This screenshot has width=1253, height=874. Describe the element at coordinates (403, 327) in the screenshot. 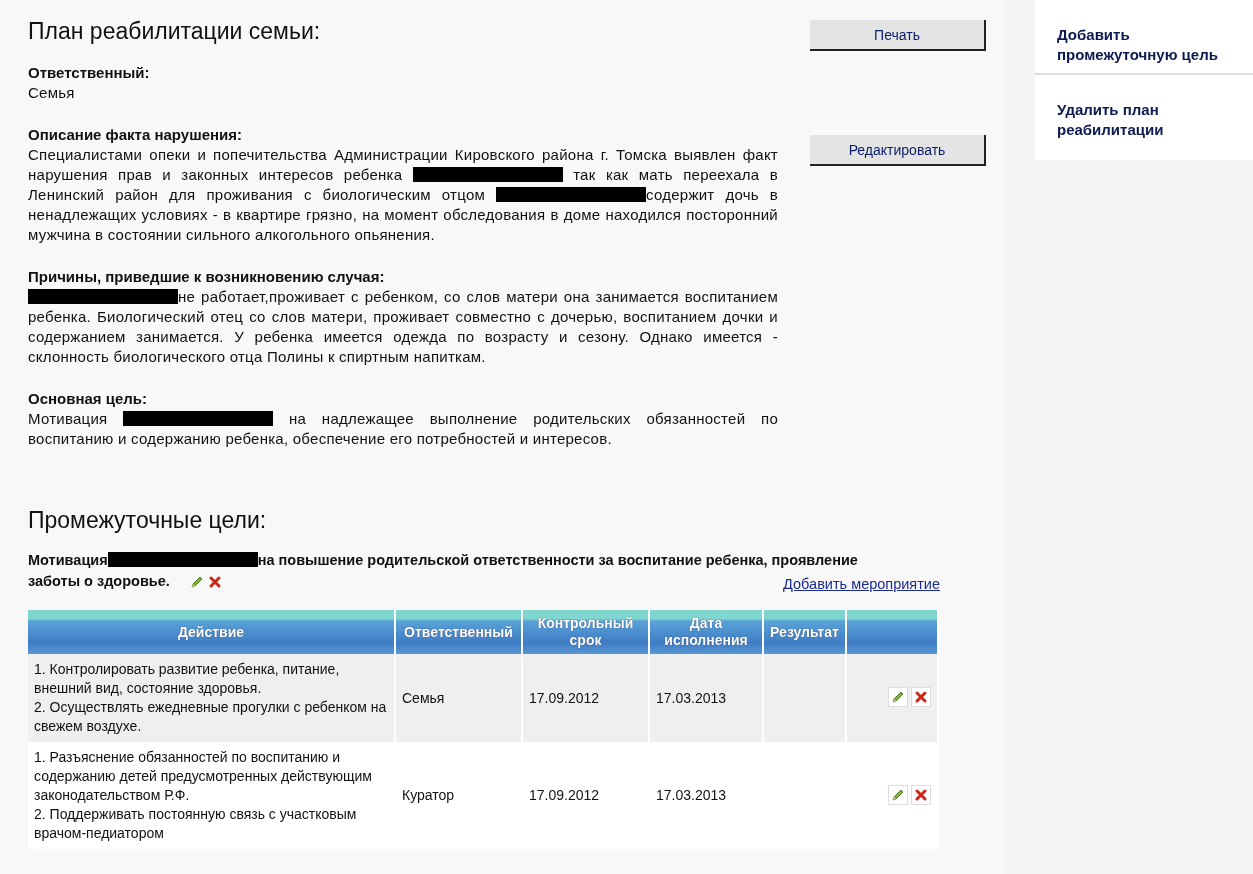

I see `paragraph: не работает,проживает с ребенком, со слов матери она занимается воспитанием ребенка. Биологический отец со слов матери, проживает совместно с дочерью, воспитанием дочки и содержанием занимается. У ребенка имеется одежда по возрасту и сезону. Однако имеется - склонность биологического отца Полины к спиртным напиткам.` at that location.